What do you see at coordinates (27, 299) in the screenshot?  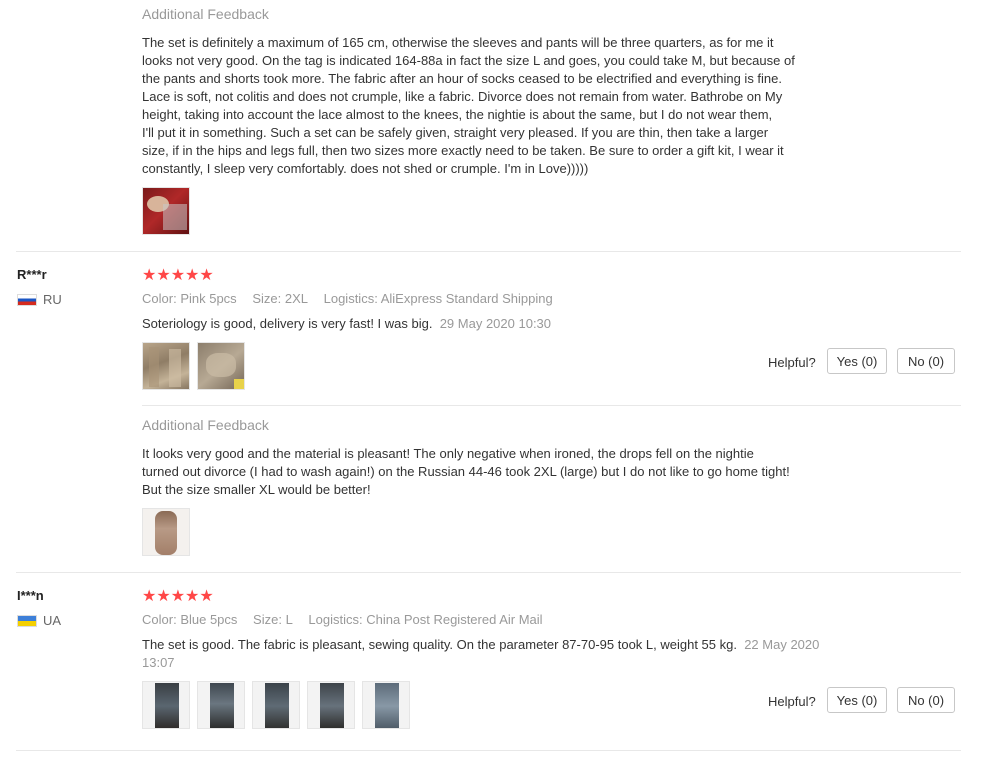 I see `russia-flag-icon` at bounding box center [27, 299].